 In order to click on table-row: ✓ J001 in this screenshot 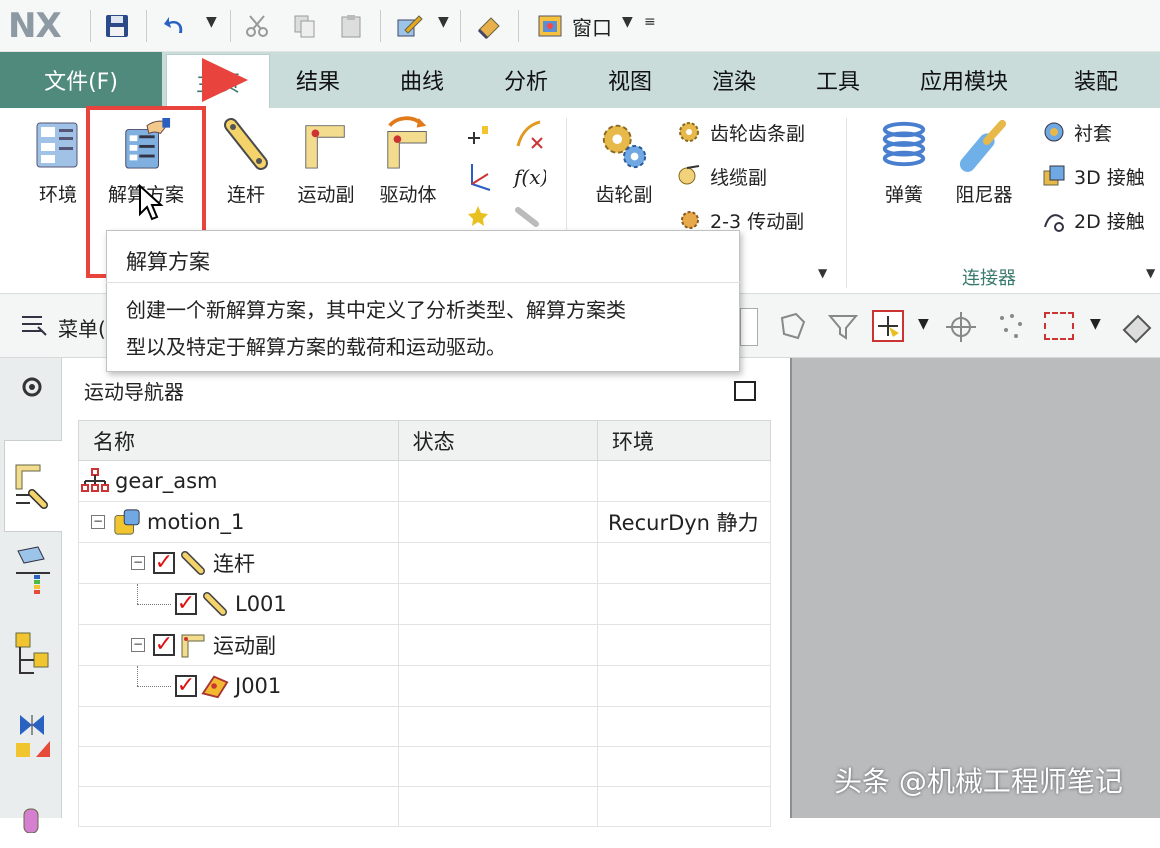, I will do `click(424, 686)`.